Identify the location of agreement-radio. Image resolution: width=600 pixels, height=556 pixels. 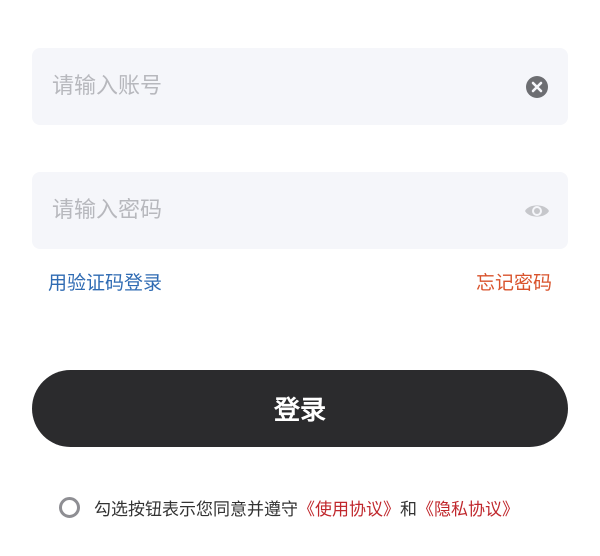
(69, 507).